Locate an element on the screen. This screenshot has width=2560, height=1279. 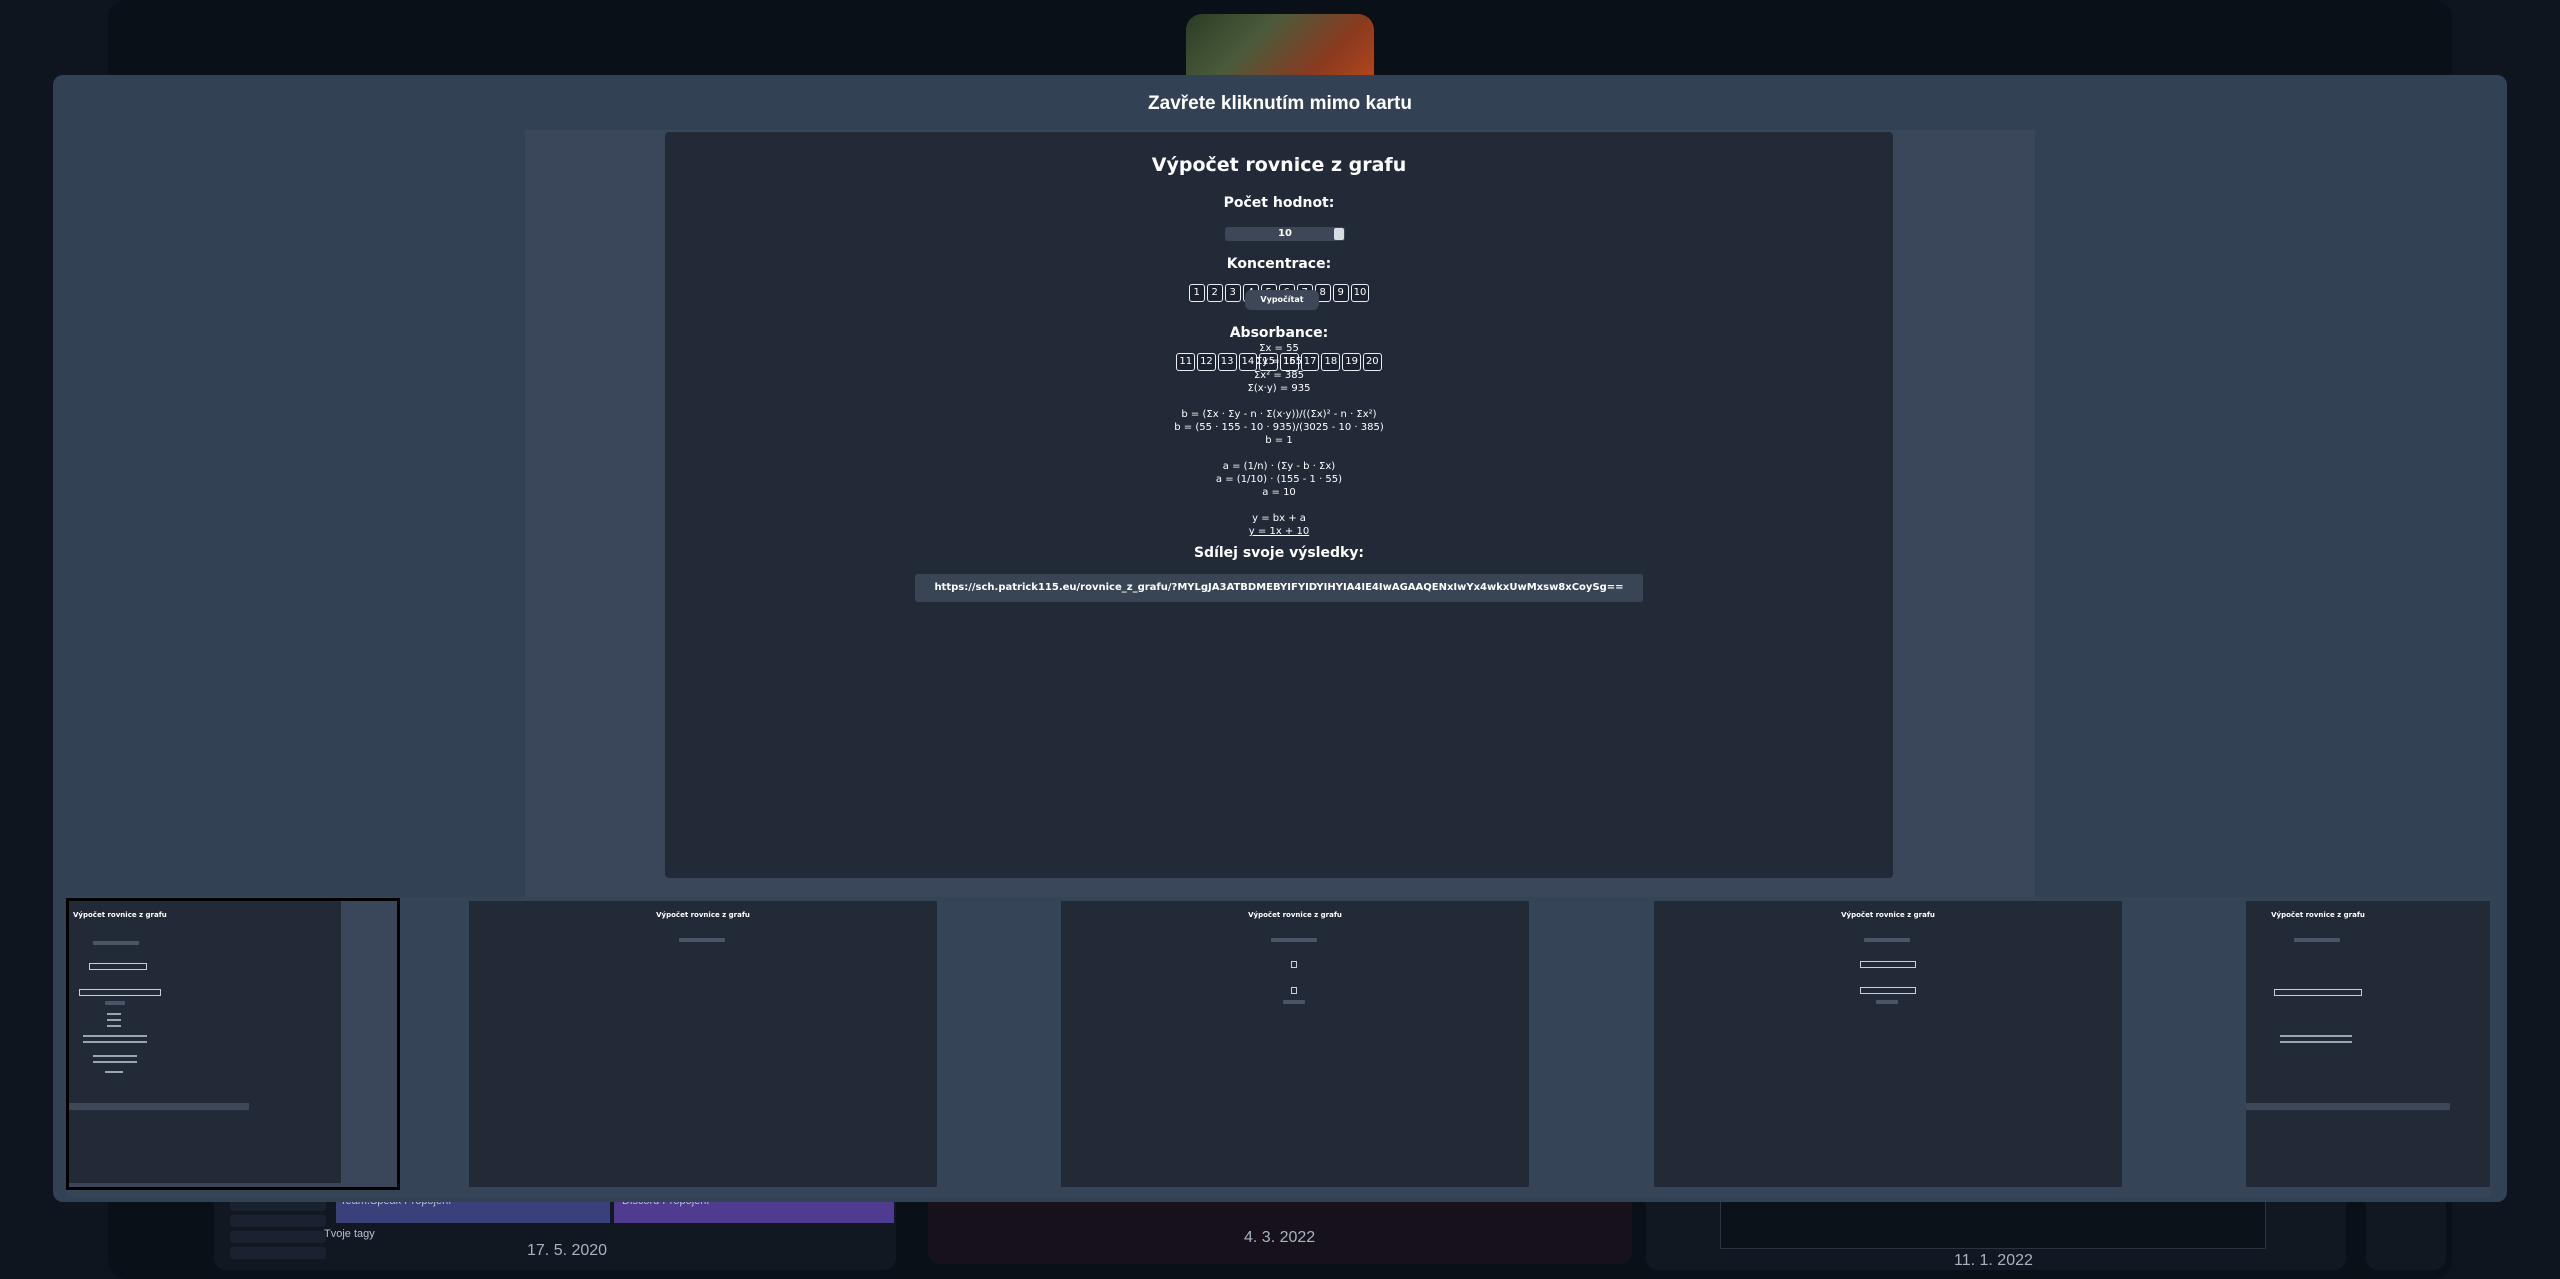
thumbnail-1-image: Výpočet rovnice z grafu is located at coordinates (205, 1042).